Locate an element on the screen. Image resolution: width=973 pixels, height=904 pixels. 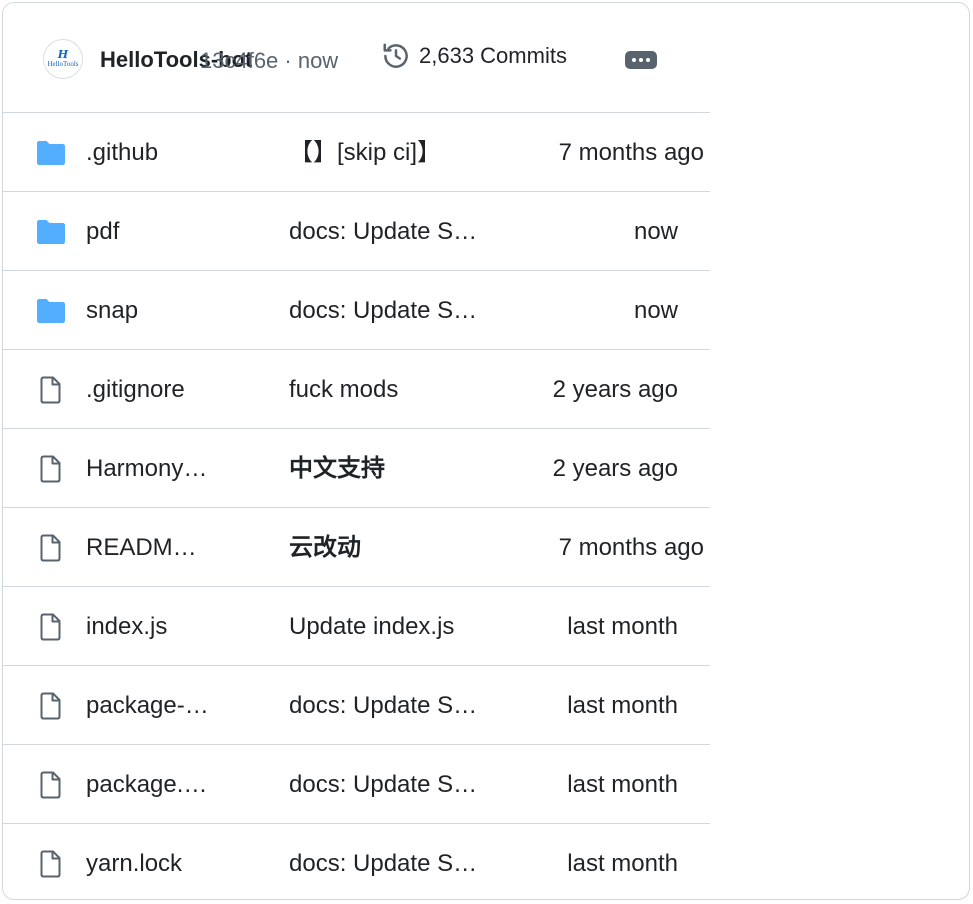
file-row-7: package-… docs: Update S… last month is located at coordinates (356, 705).